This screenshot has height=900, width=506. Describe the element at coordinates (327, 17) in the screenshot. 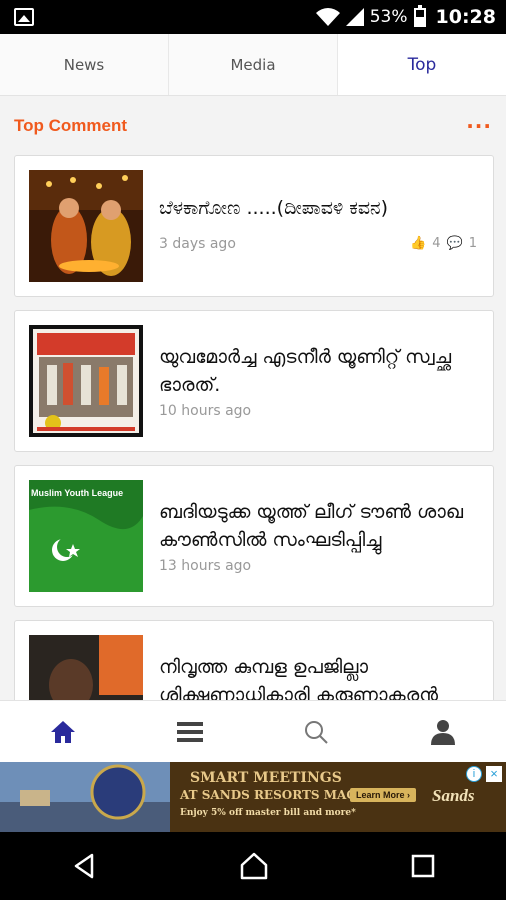

I see `wifi-icon` at that location.